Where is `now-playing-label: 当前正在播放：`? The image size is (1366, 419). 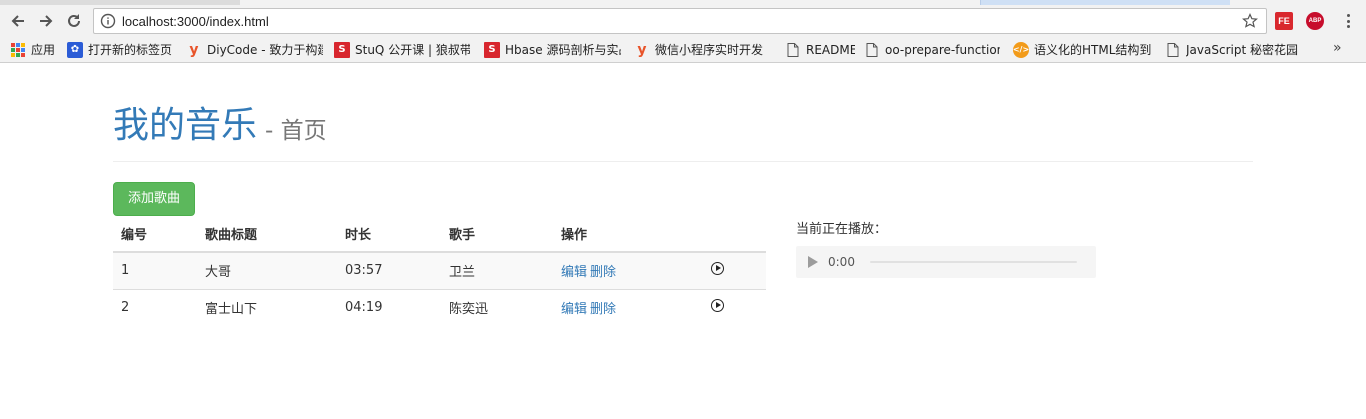
now-playing-label: 当前正在播放： is located at coordinates (842, 229).